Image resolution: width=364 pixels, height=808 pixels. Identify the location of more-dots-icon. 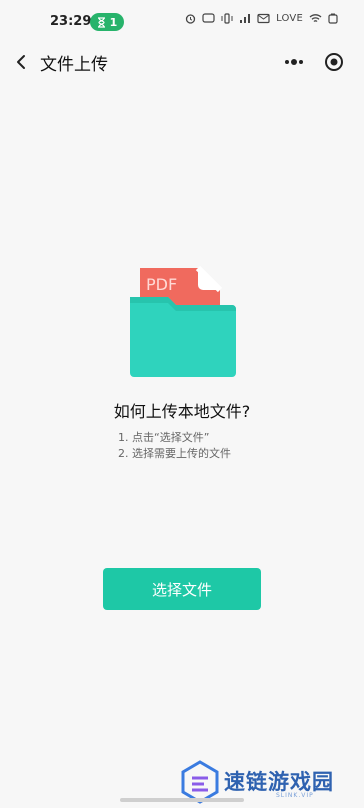
(294, 62).